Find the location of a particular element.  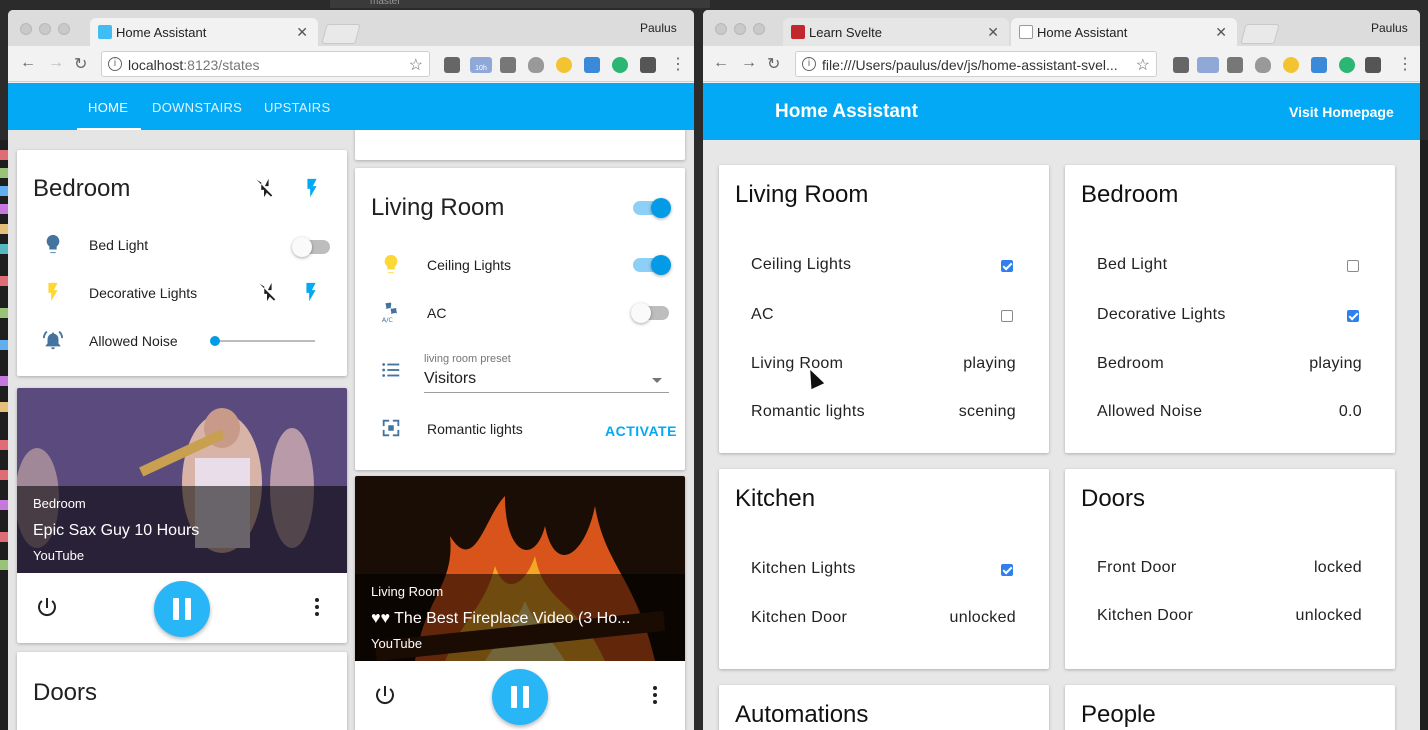

extension-timer-icon is located at coordinates (1208, 65).